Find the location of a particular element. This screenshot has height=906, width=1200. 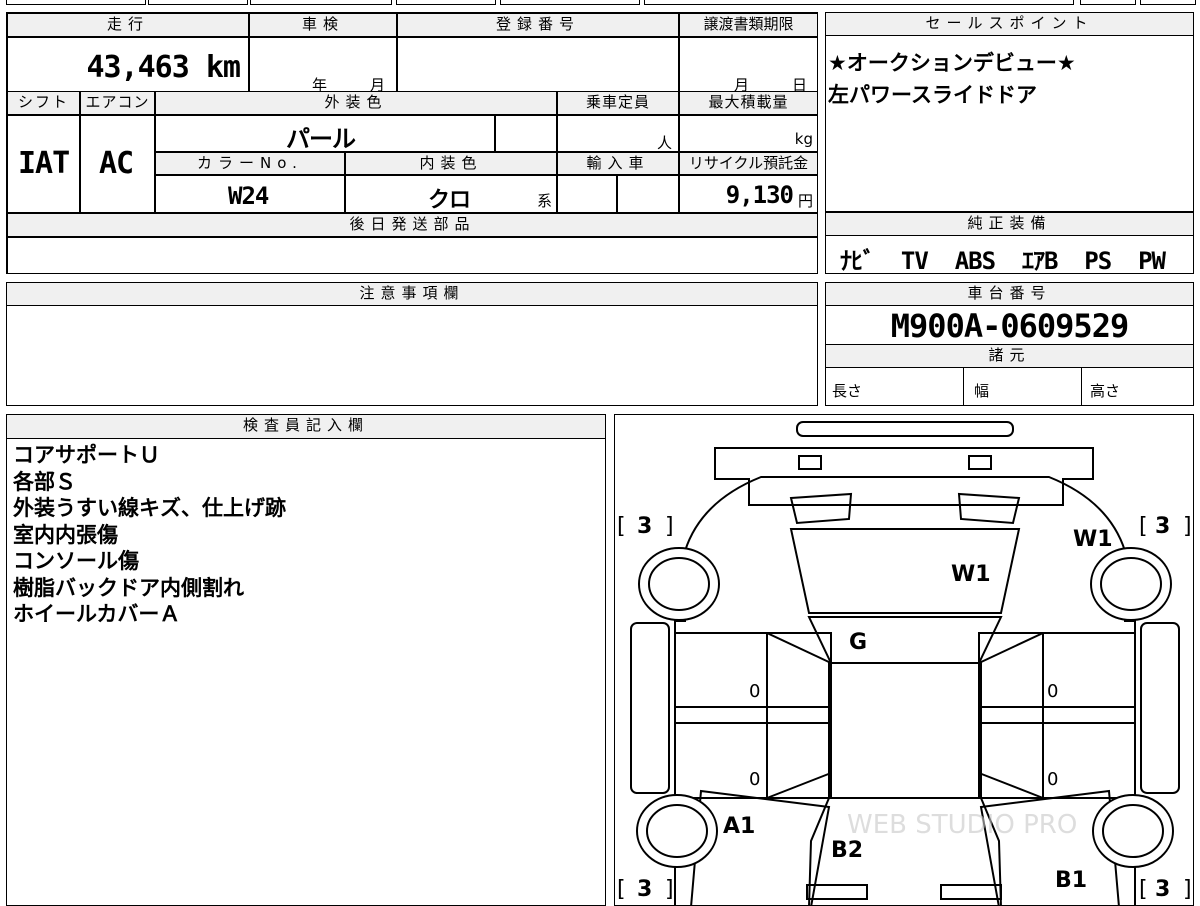

later-parts-cell is located at coordinates (412, 255).